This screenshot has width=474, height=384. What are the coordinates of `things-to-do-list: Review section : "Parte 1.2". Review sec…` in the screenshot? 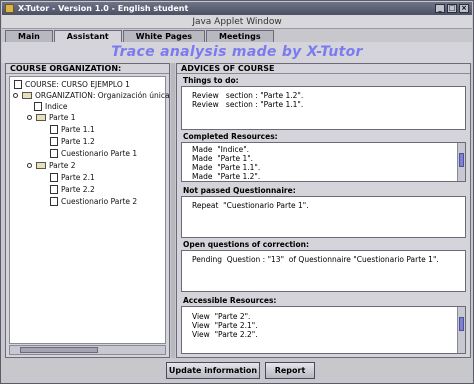 It's located at (323, 108).